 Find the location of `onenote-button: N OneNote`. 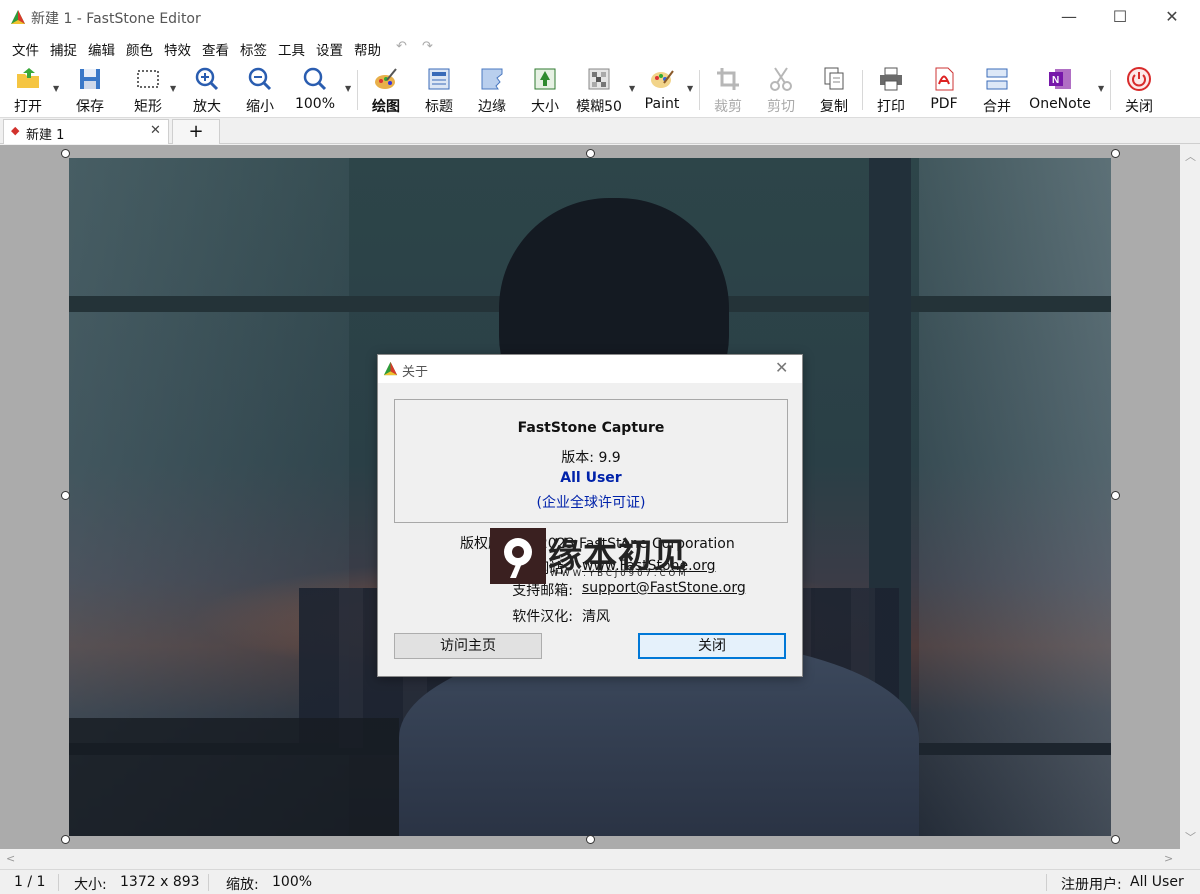

onenote-button: N OneNote is located at coordinates (1060, 89).